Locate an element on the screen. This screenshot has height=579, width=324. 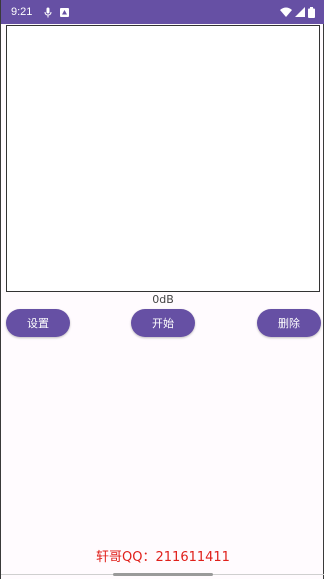
delete-button: 删除 is located at coordinates (289, 323).